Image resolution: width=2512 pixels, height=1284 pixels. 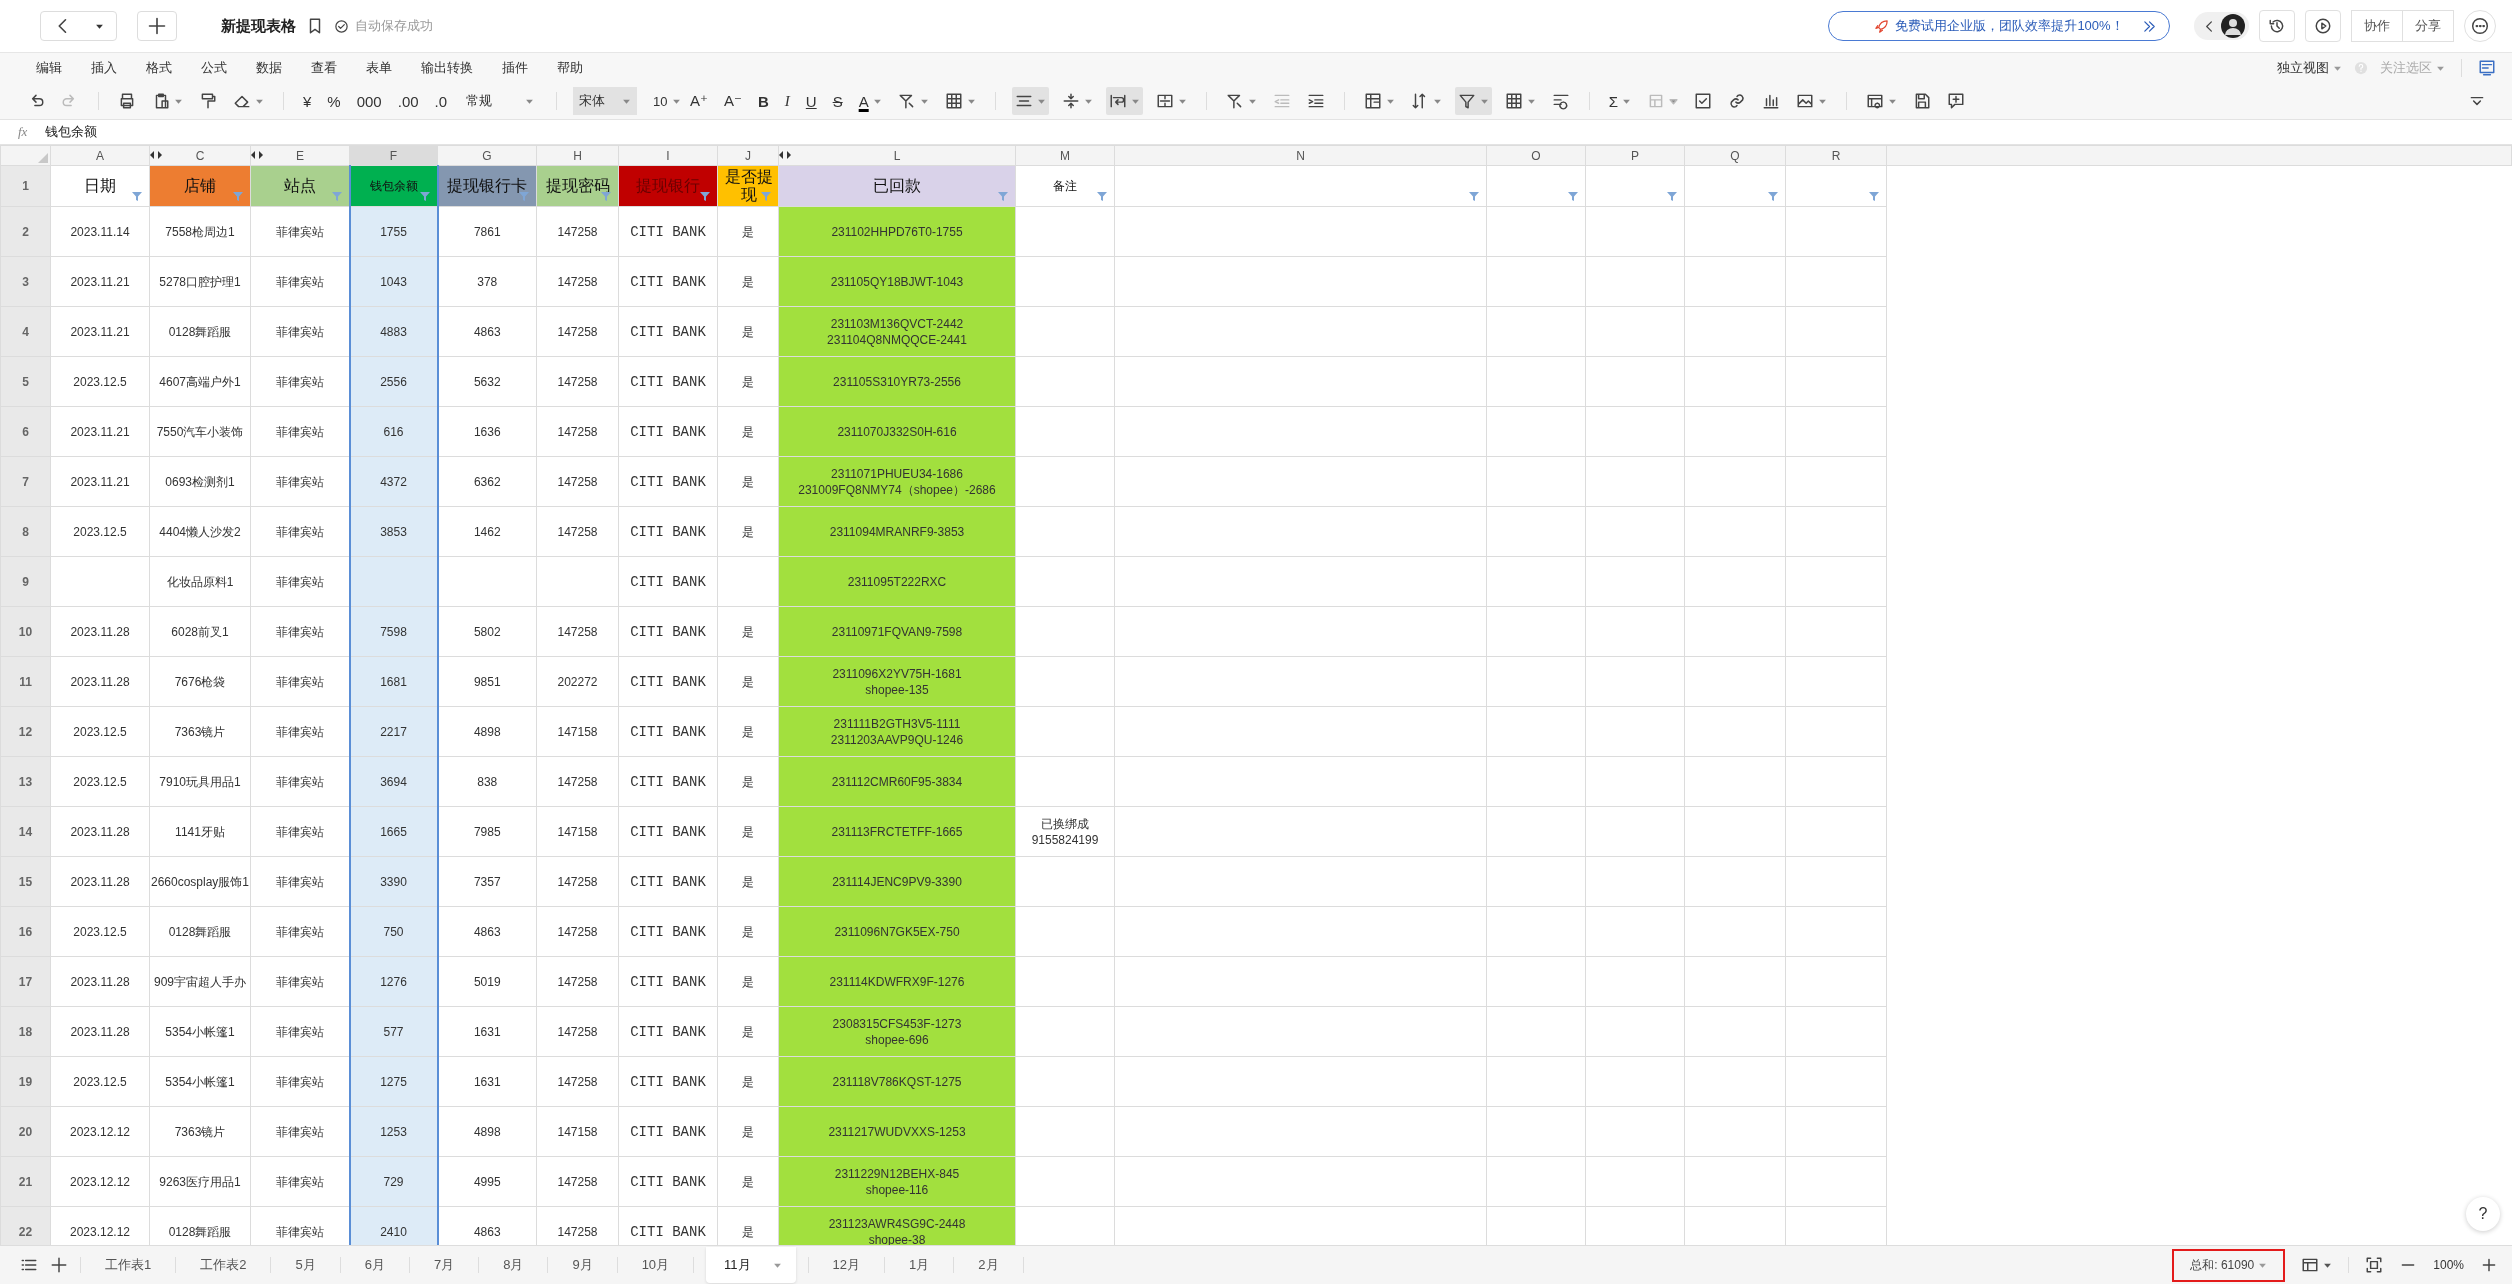 What do you see at coordinates (2277, 26) in the screenshot?
I see `history-button` at bounding box center [2277, 26].